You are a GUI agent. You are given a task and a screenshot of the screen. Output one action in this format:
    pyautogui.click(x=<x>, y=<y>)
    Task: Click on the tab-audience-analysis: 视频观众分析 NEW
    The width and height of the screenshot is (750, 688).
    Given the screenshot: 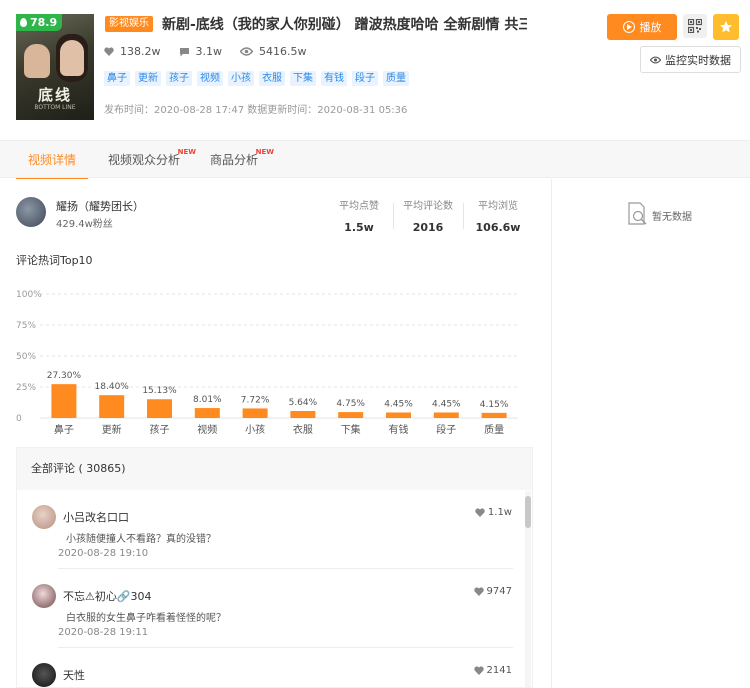 What is the action you would take?
    pyautogui.click(x=152, y=160)
    